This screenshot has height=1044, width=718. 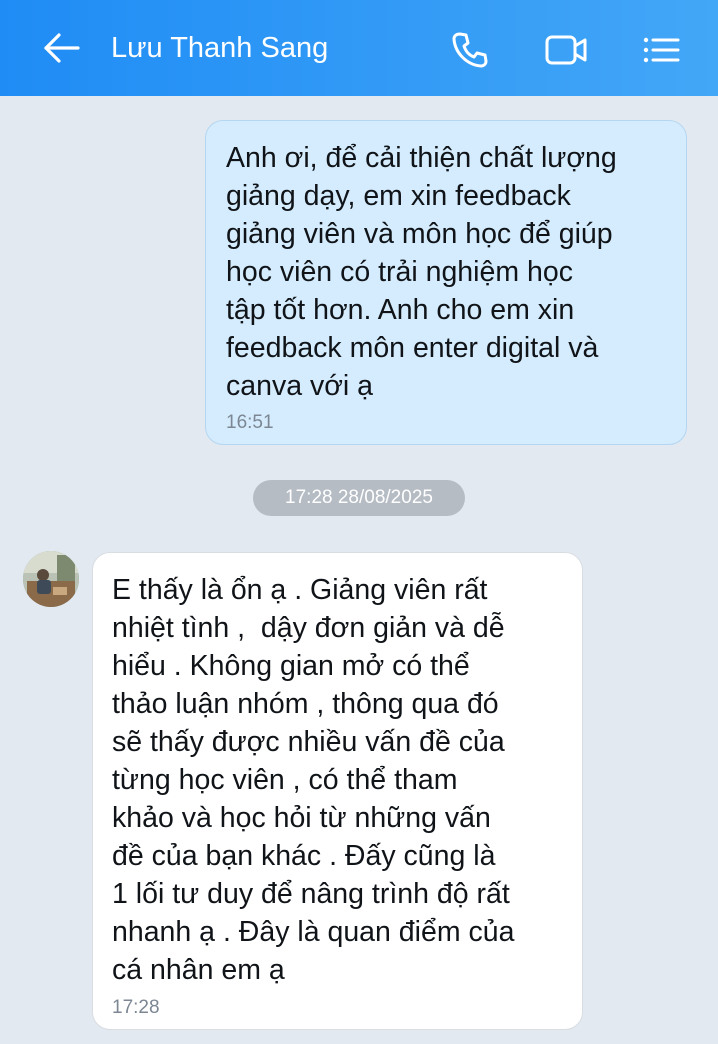 I want to click on call-button, so click(x=470, y=50).